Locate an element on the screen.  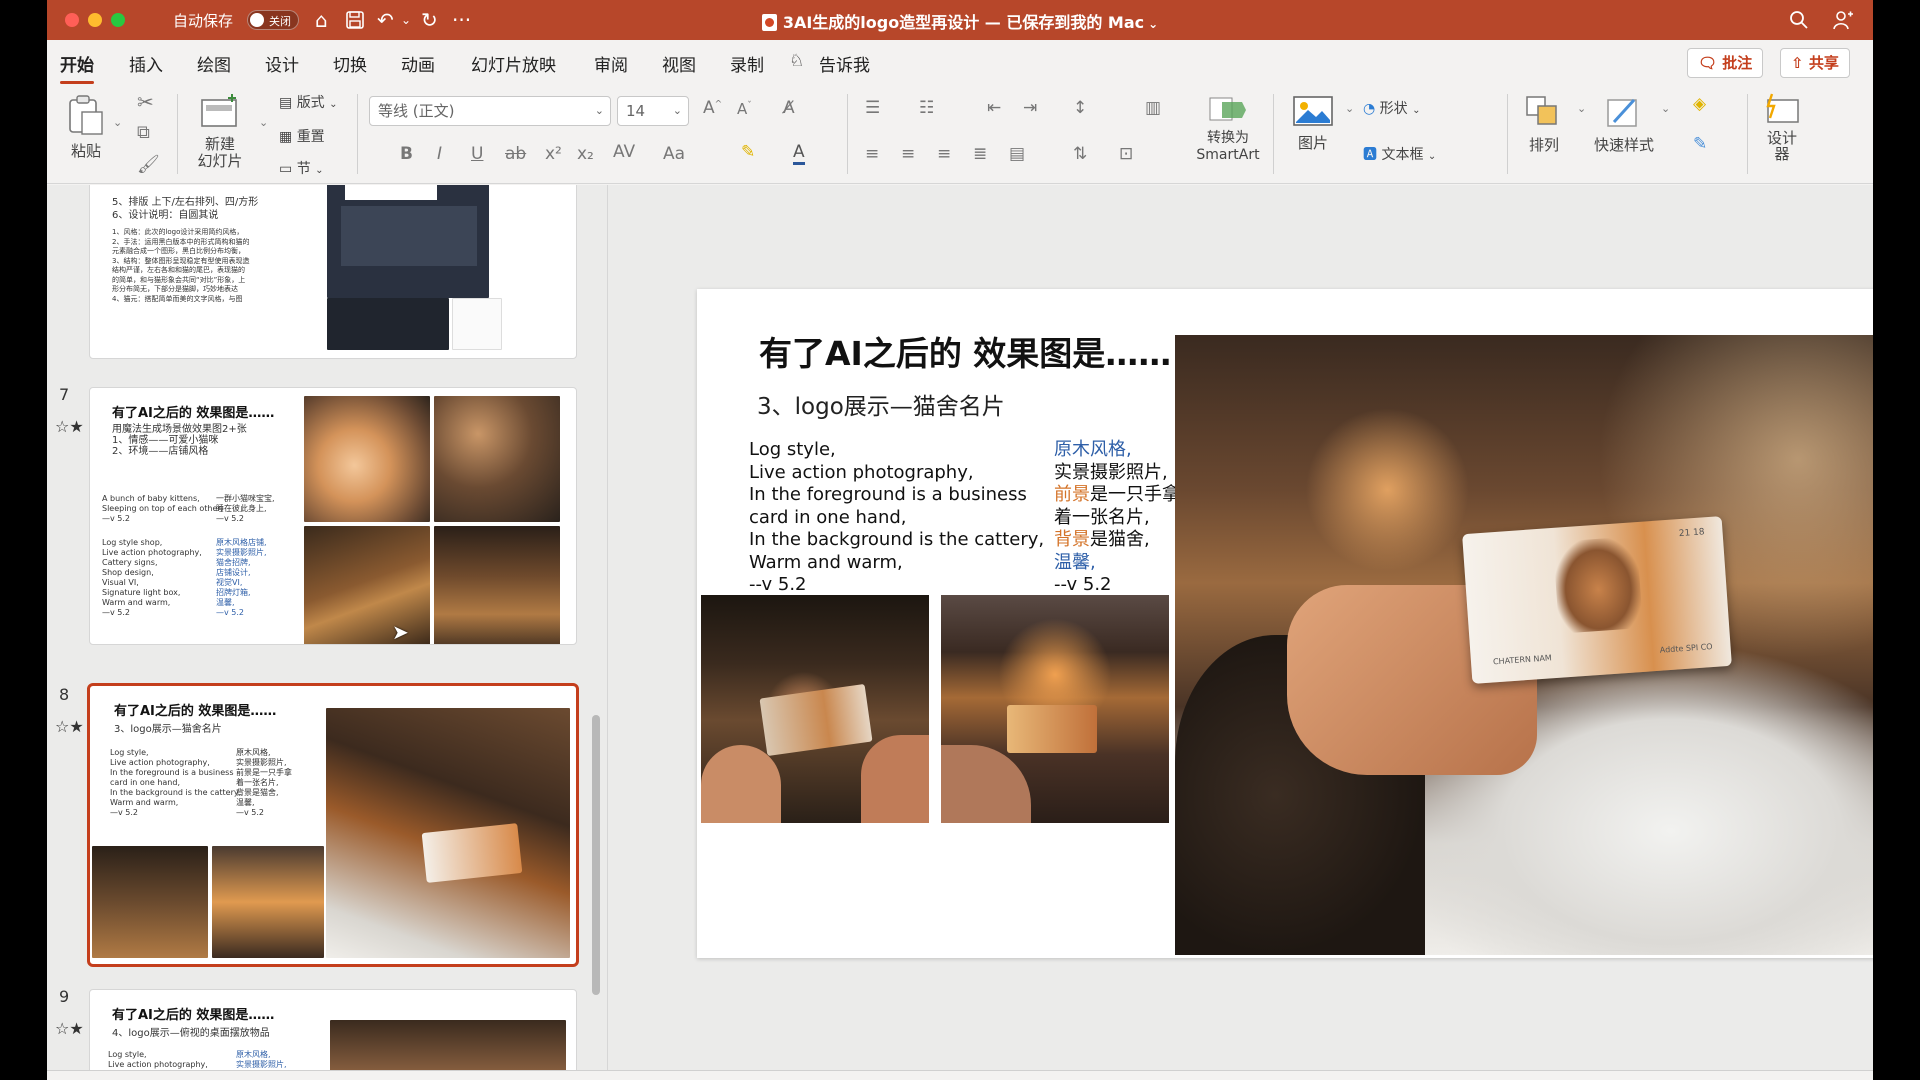
reset-button: ▦ 重置 is located at coordinates (302, 136).